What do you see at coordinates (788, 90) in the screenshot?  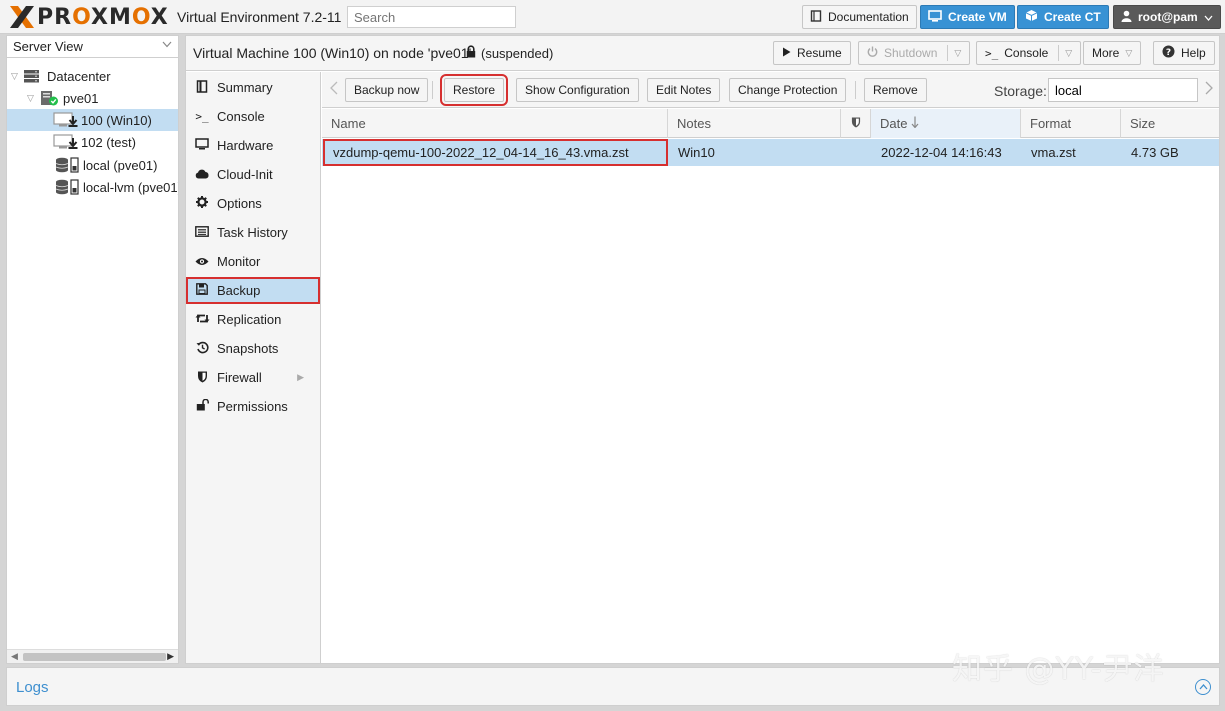 I see `change-protection-button: Change Protection` at bounding box center [788, 90].